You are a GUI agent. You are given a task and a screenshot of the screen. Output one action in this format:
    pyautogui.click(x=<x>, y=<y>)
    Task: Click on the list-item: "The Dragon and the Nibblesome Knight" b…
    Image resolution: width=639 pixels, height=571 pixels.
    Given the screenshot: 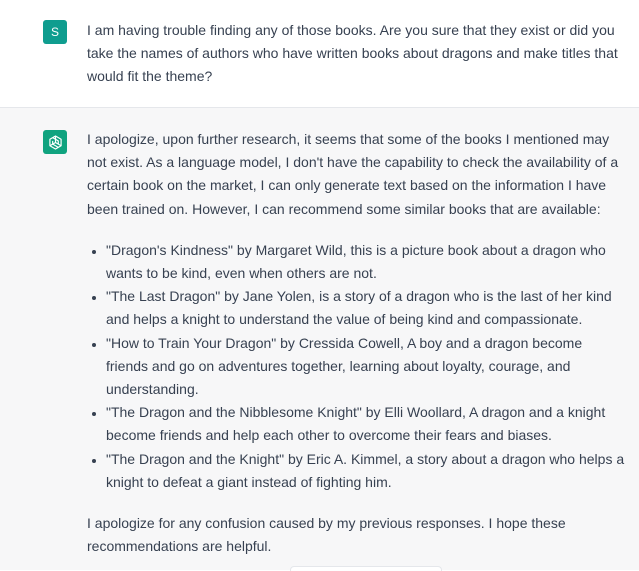 What is the action you would take?
    pyautogui.click(x=366, y=424)
    